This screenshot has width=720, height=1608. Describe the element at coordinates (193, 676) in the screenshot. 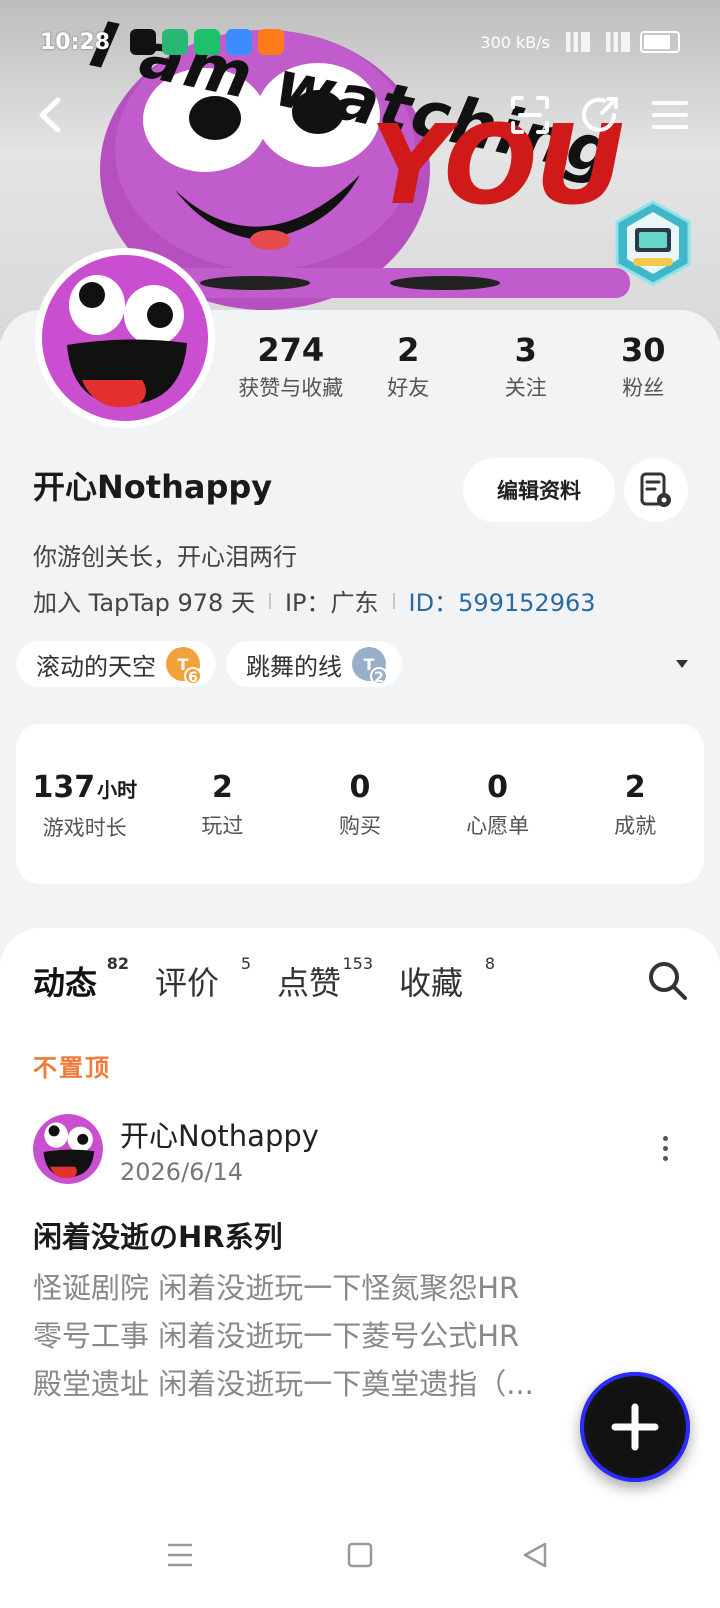

I see `level-number: 6` at that location.